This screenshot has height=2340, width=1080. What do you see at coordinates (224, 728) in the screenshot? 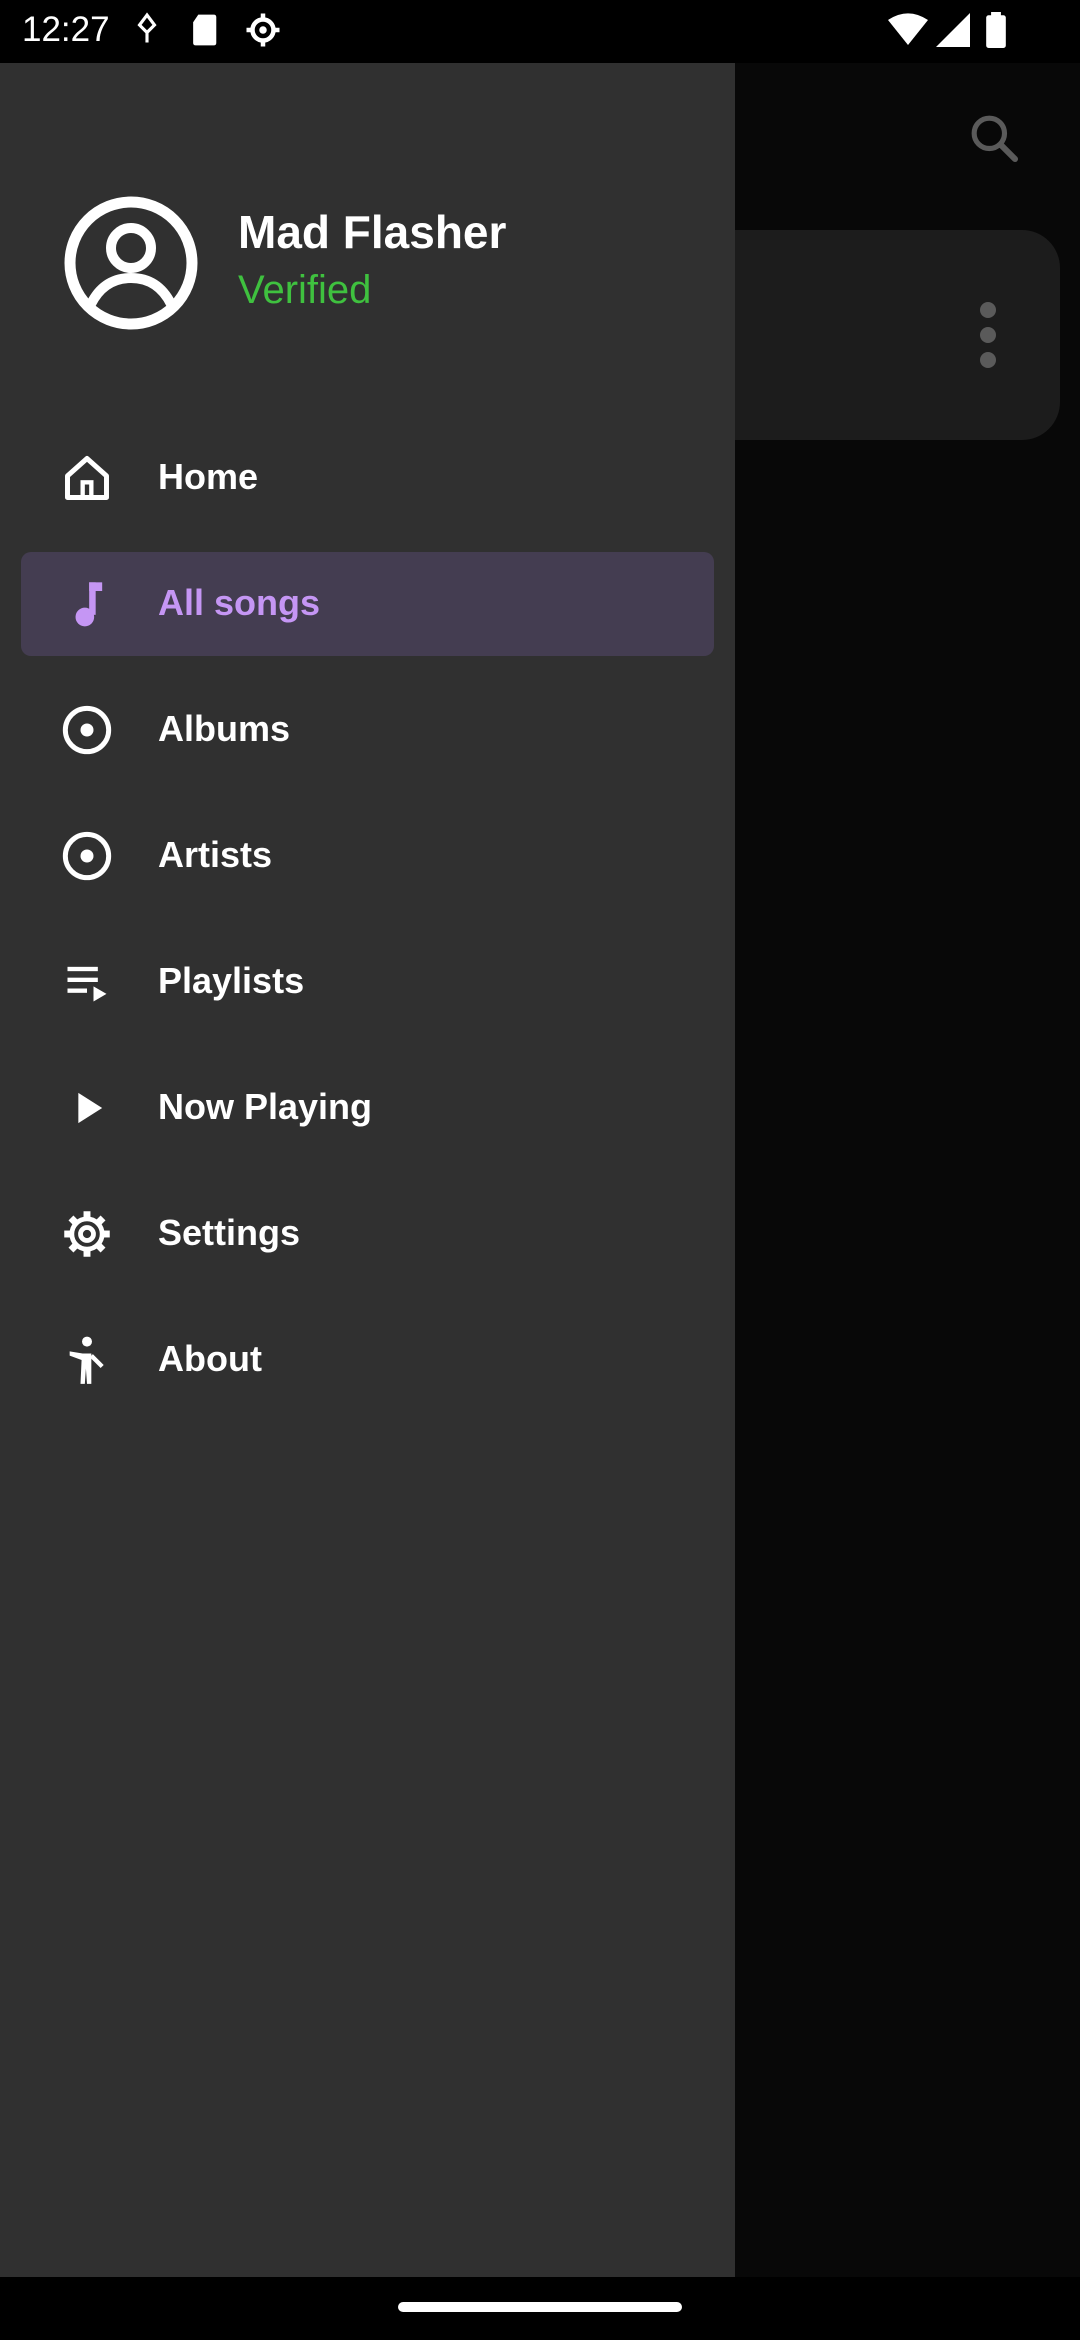
I see `nav-label-albums: Albums` at bounding box center [224, 728].